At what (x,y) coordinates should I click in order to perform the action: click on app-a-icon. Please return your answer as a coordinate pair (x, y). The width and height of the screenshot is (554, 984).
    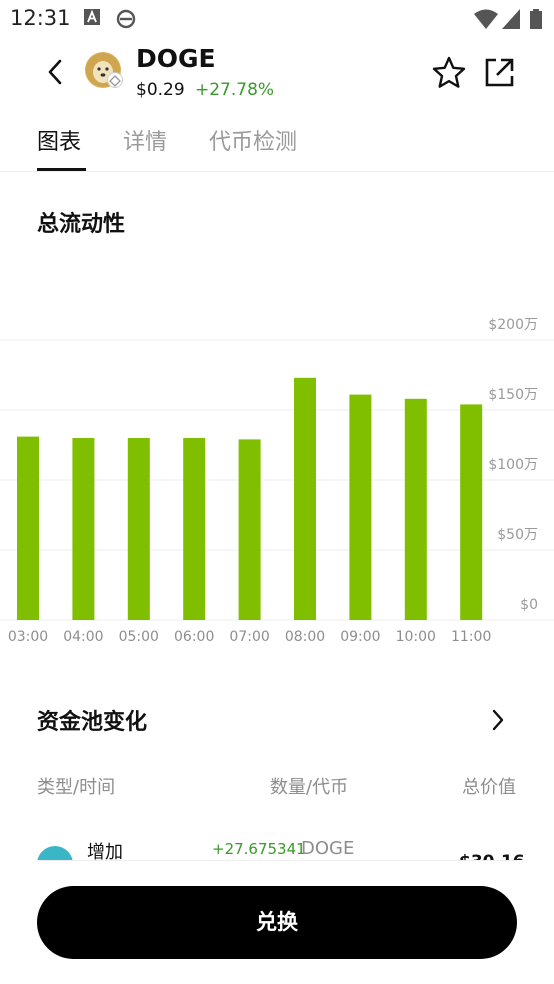
    Looking at the image, I should click on (92, 17).